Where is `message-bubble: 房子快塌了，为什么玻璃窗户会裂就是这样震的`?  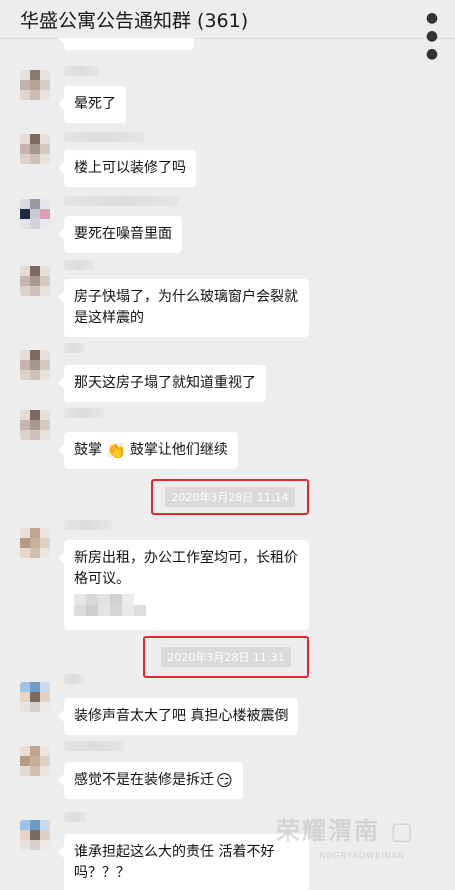
message-bubble: 房子快塌了，为什么玻璃窗户会裂就是这样震的 is located at coordinates (183, 308).